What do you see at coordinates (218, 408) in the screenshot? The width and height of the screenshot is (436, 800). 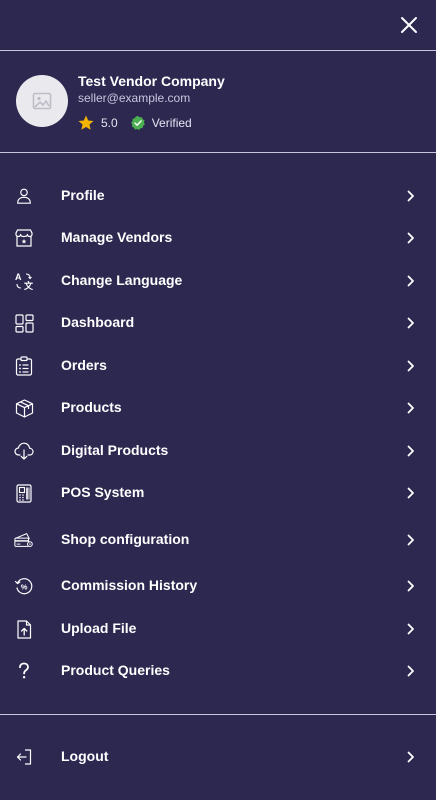 I see `menu-item-products: Products` at bounding box center [218, 408].